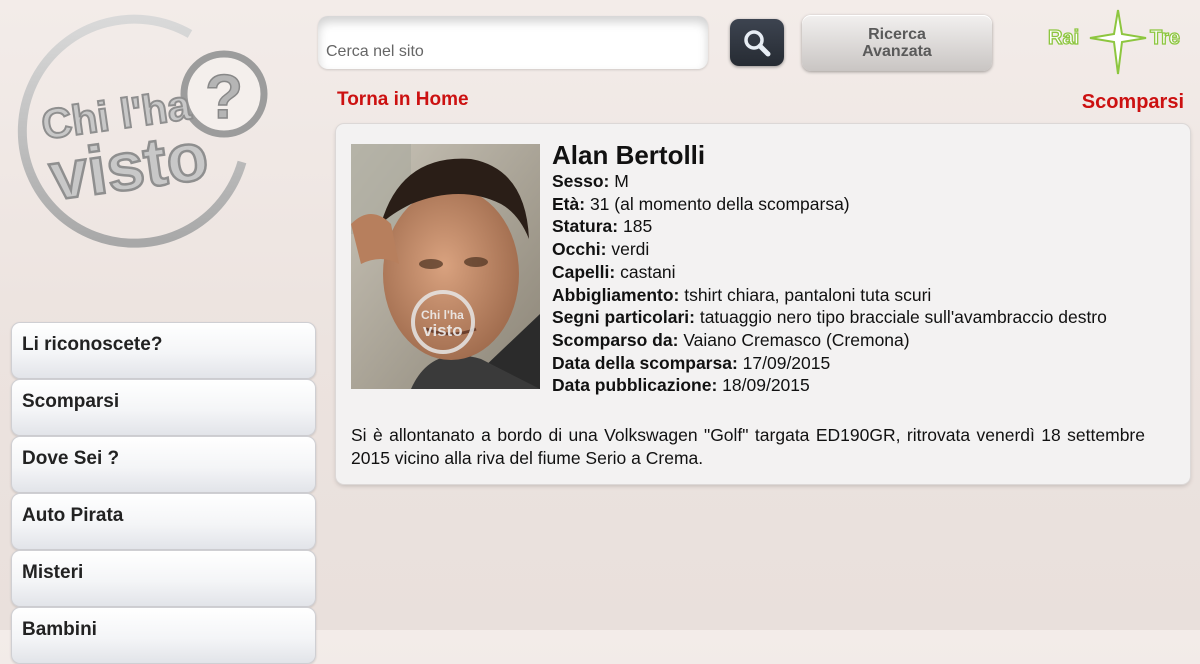  I want to click on magnifier-icon, so click(757, 43).